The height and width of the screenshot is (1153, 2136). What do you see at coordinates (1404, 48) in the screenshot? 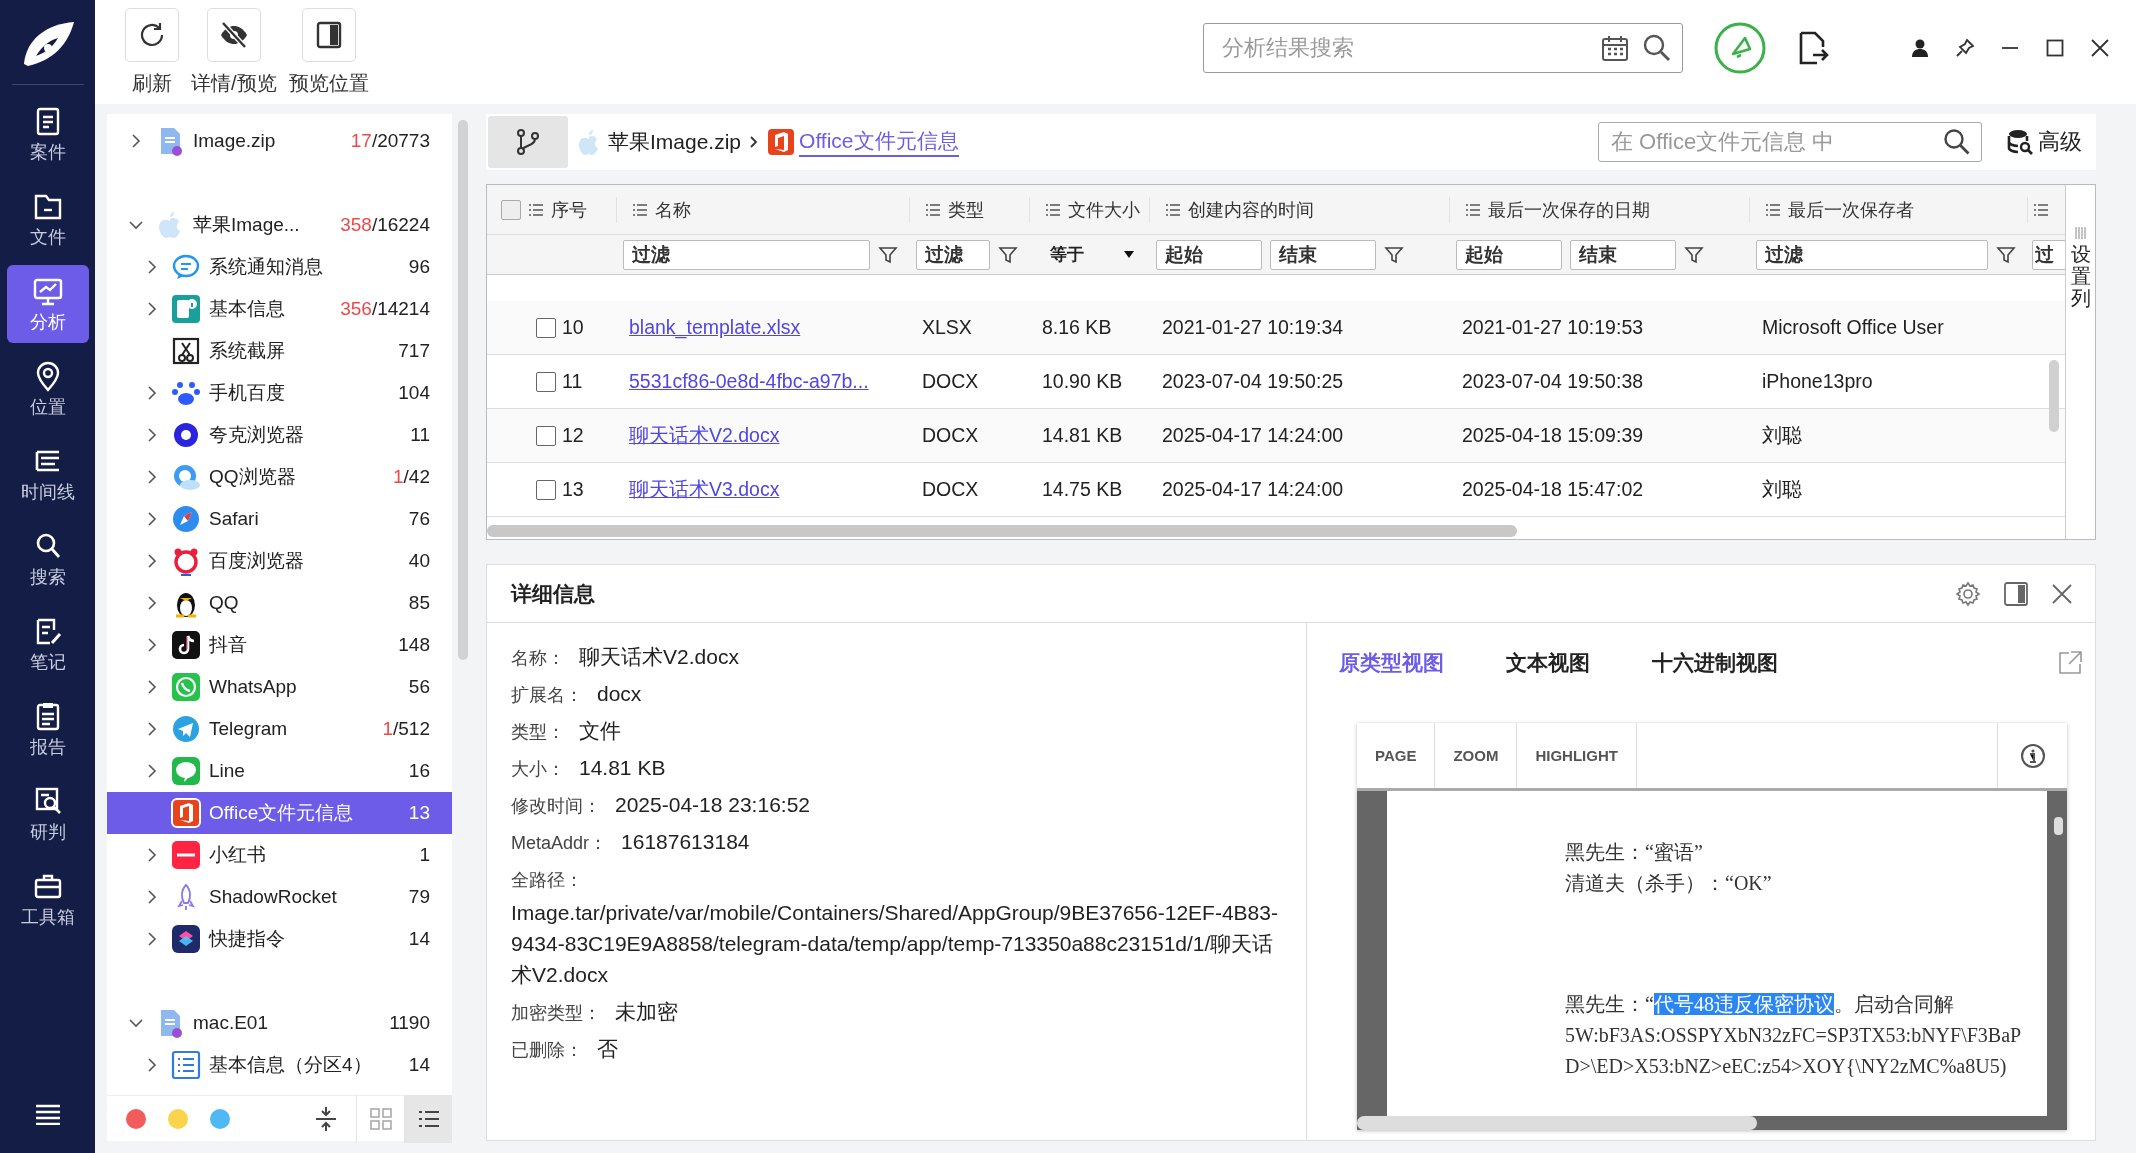
I see `search-input: 分析结果搜索` at bounding box center [1404, 48].